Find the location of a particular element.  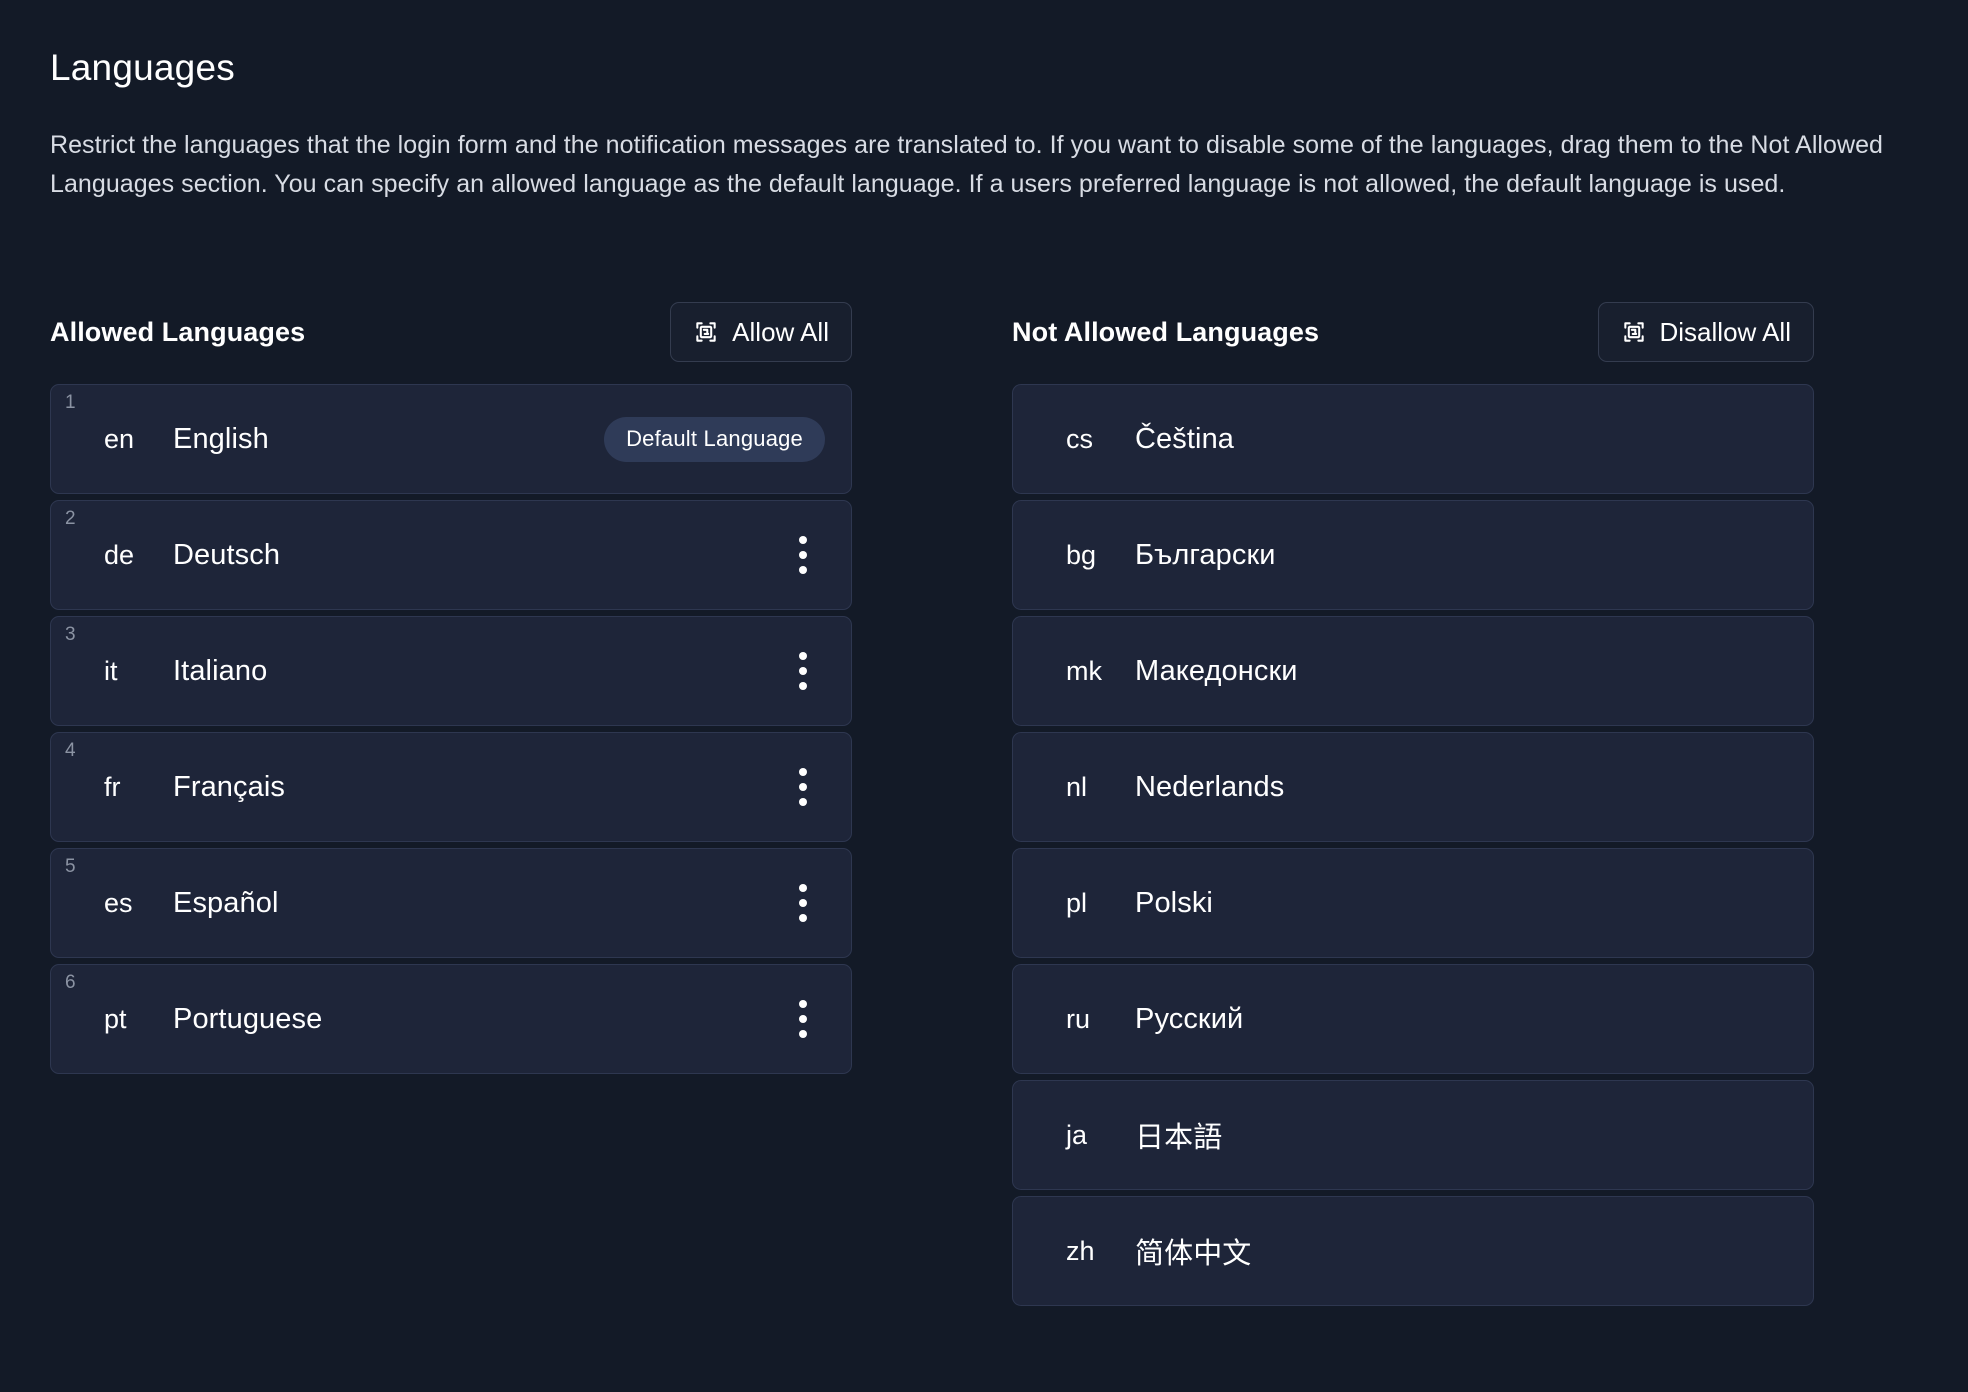

language-row-index: 4 is located at coordinates (70, 750).